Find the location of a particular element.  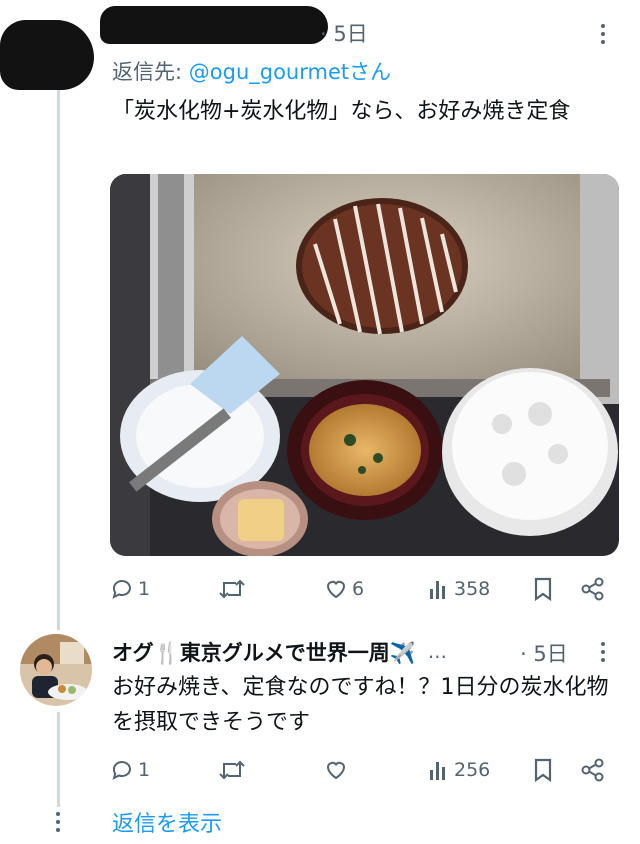

show-replies-link: 返信を表示 is located at coordinates (167, 822).